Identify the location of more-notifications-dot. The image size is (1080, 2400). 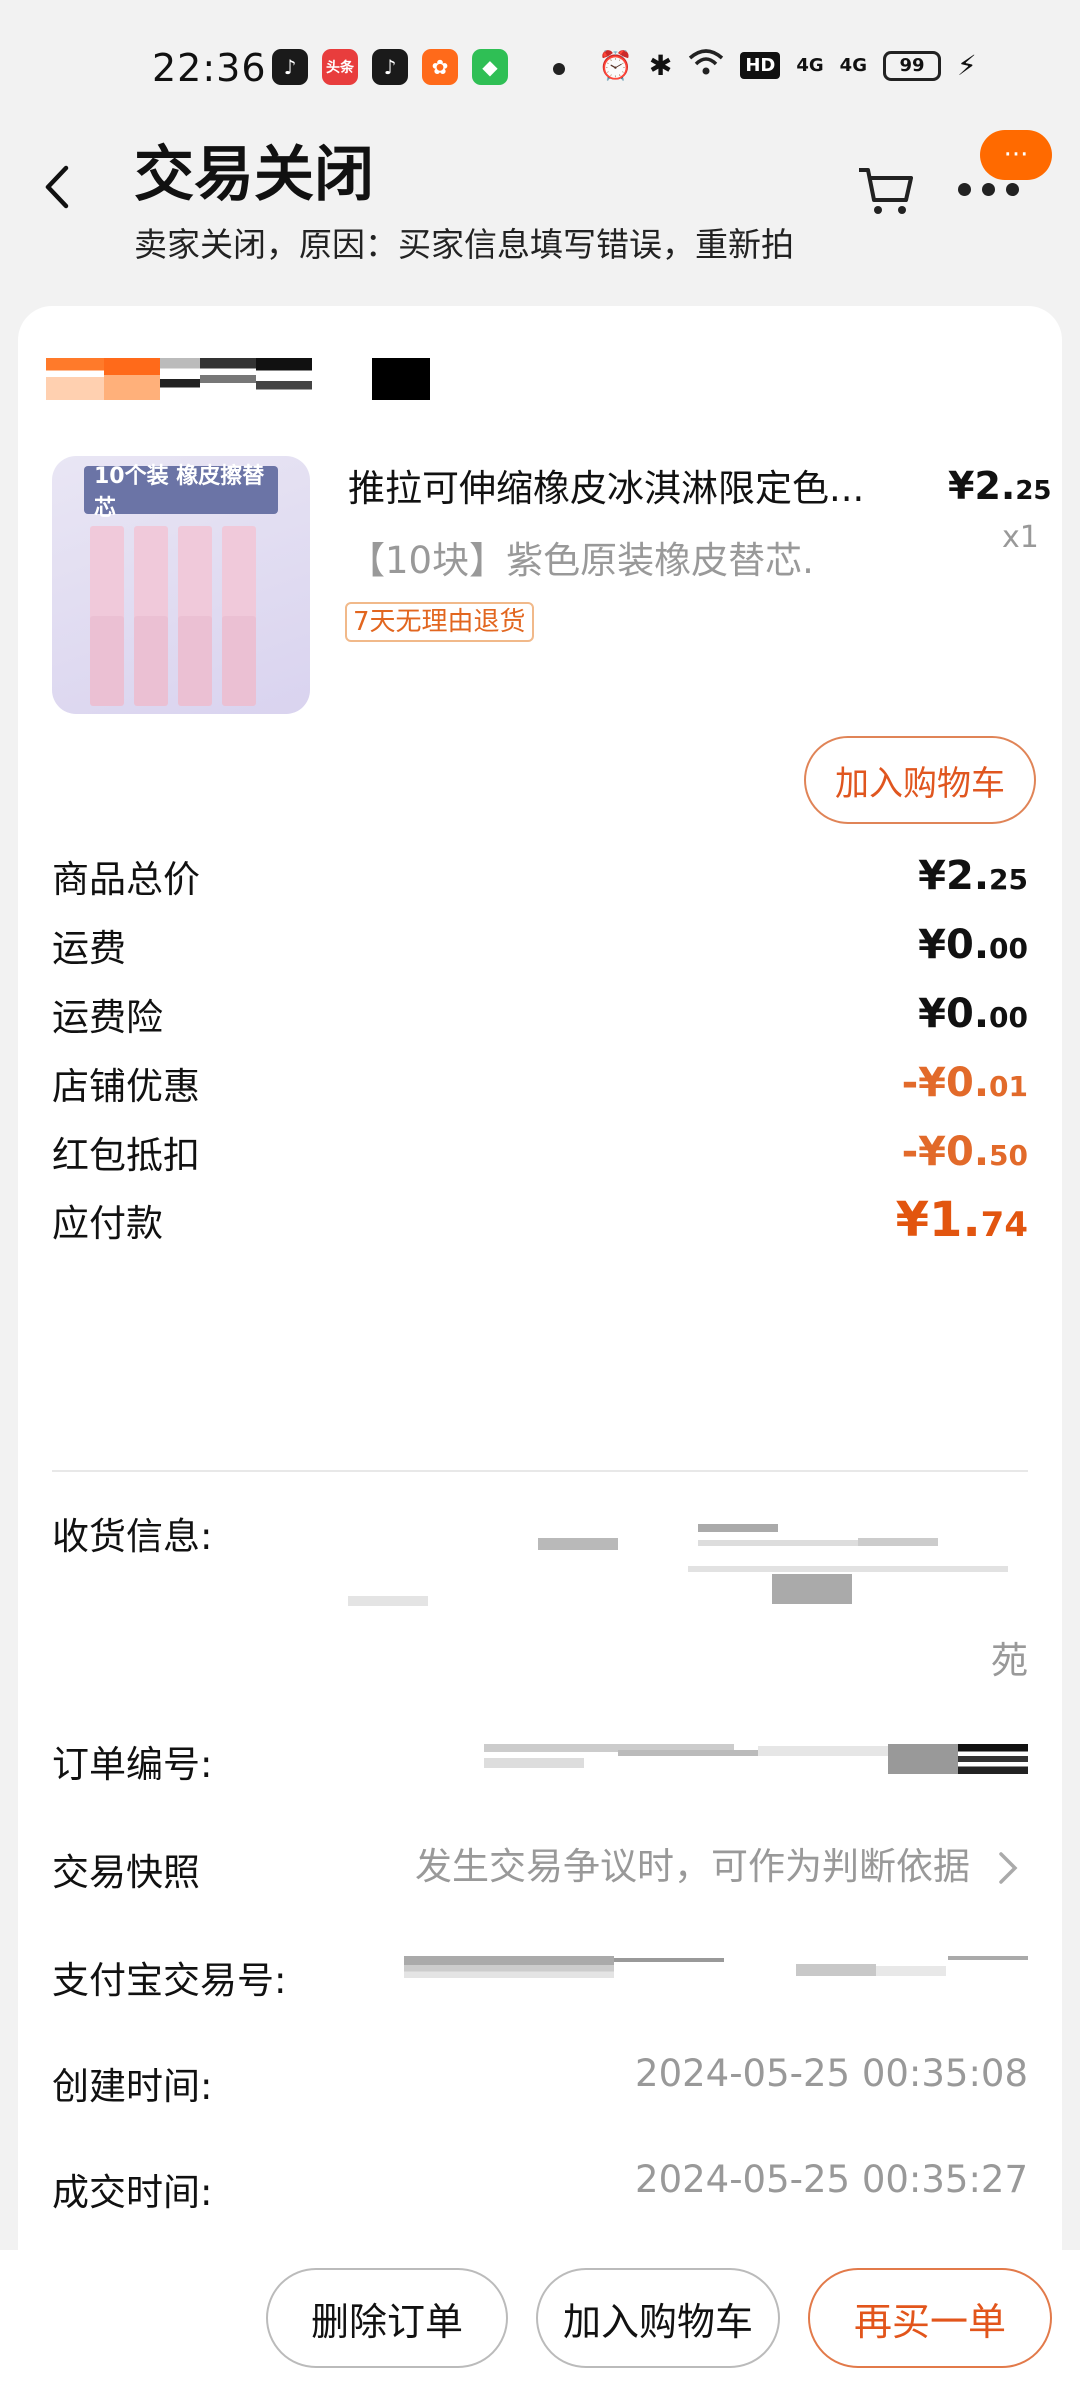
(559, 69).